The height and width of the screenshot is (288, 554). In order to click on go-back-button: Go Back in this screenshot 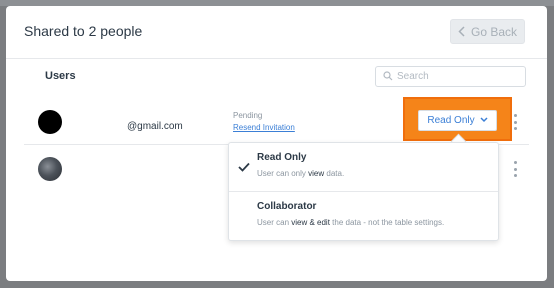, I will do `click(487, 31)`.